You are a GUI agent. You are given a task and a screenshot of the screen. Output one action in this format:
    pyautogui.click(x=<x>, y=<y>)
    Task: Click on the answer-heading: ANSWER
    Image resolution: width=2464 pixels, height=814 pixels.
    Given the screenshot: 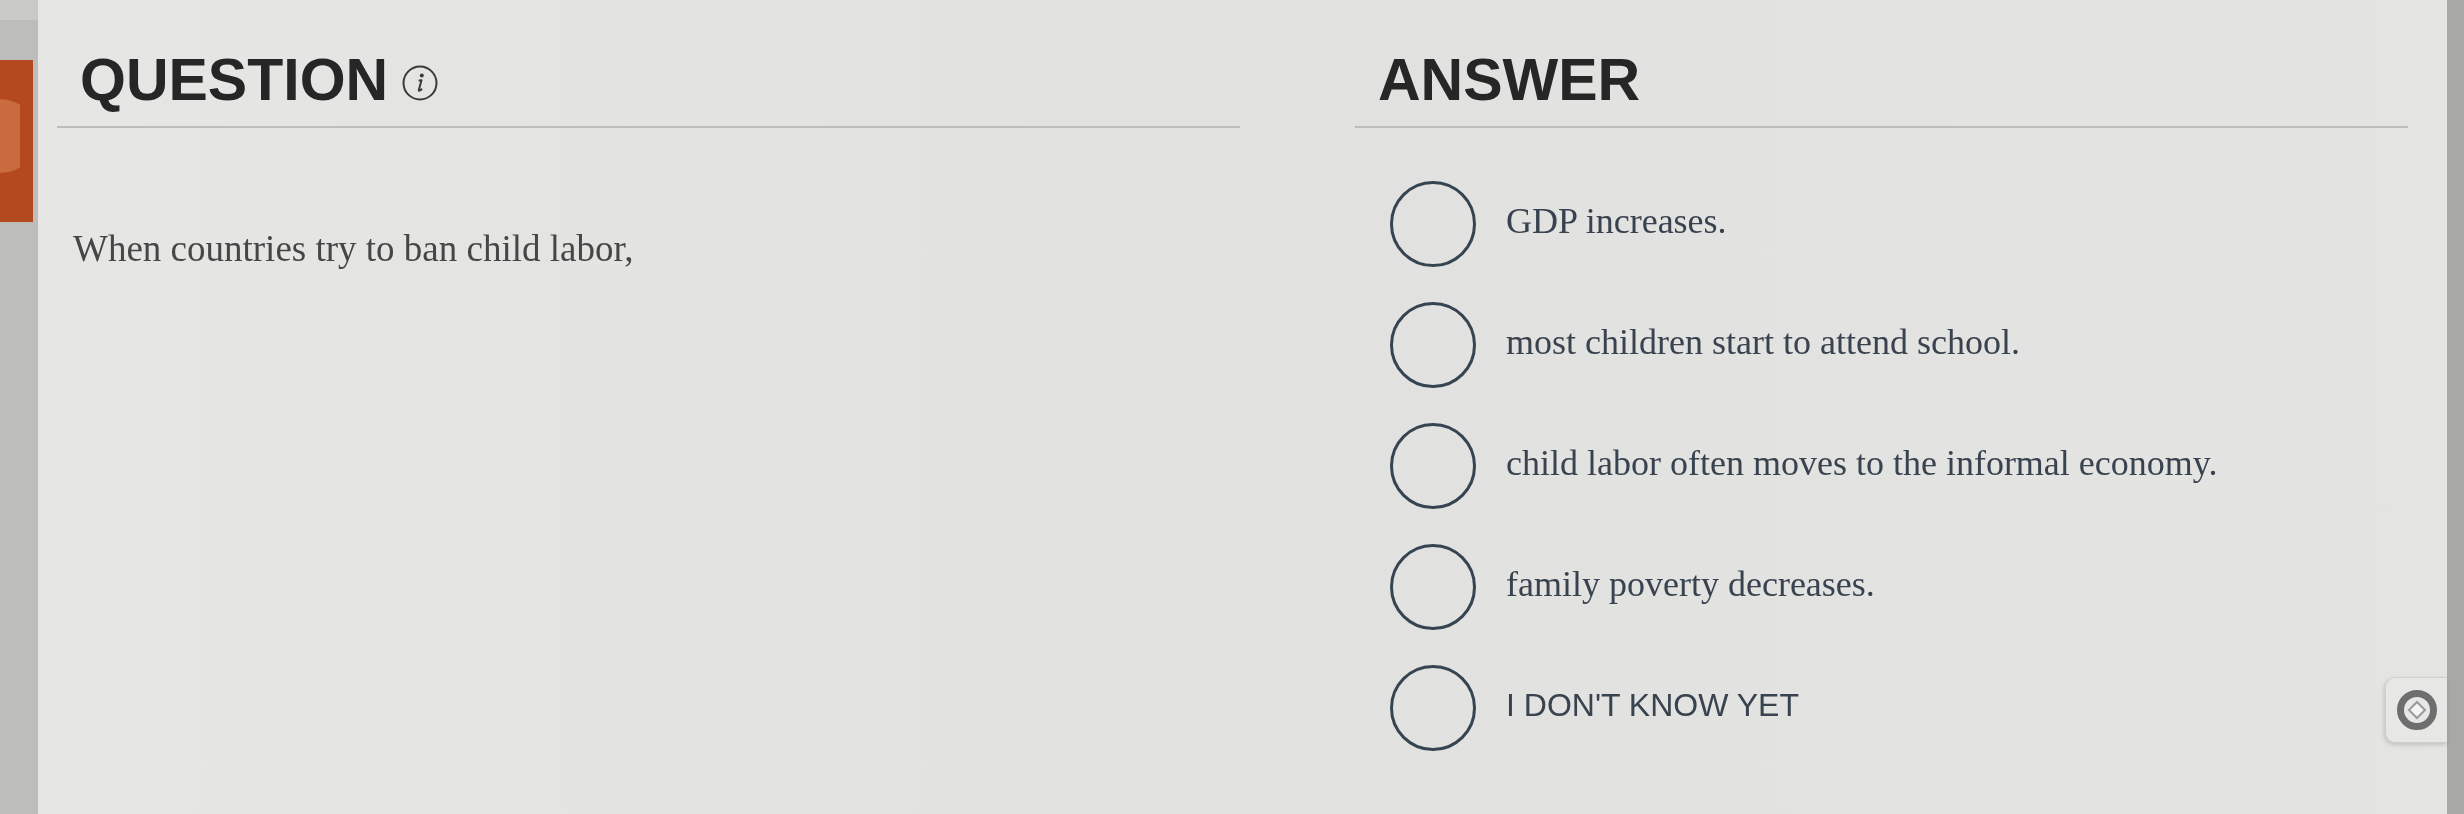 What is the action you would take?
    pyautogui.click(x=1509, y=80)
    